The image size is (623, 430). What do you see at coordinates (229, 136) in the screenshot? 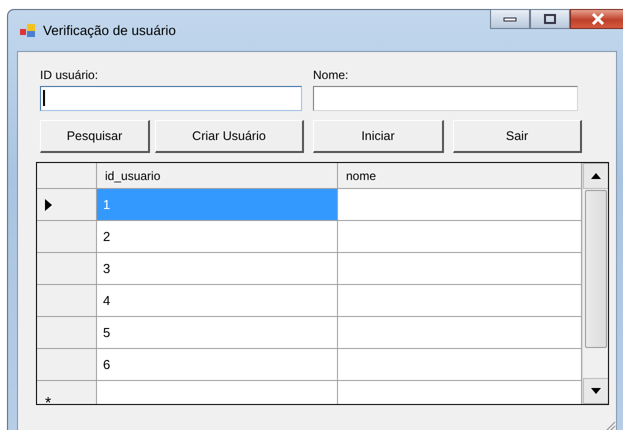
I see `action-button: Criar Usuário` at bounding box center [229, 136].